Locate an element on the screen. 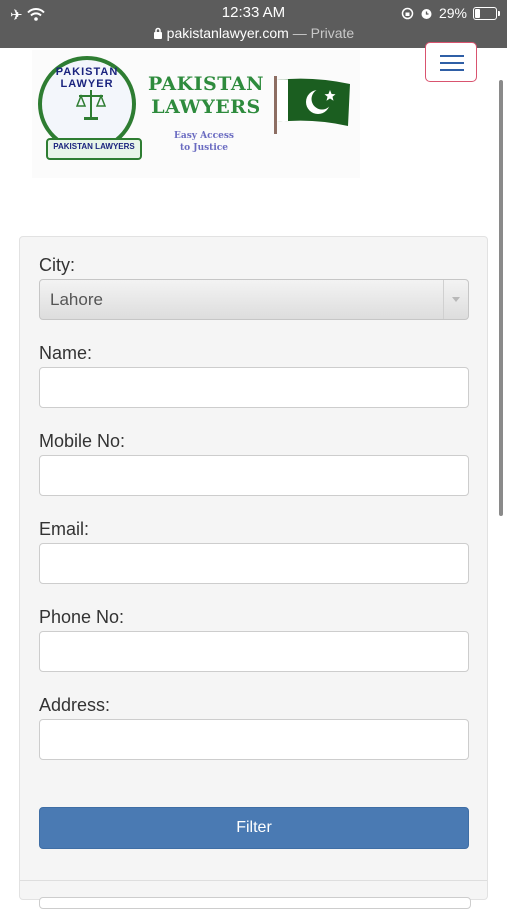 The width and height of the screenshot is (507, 909). hamburger-line-top is located at coordinates (452, 56).